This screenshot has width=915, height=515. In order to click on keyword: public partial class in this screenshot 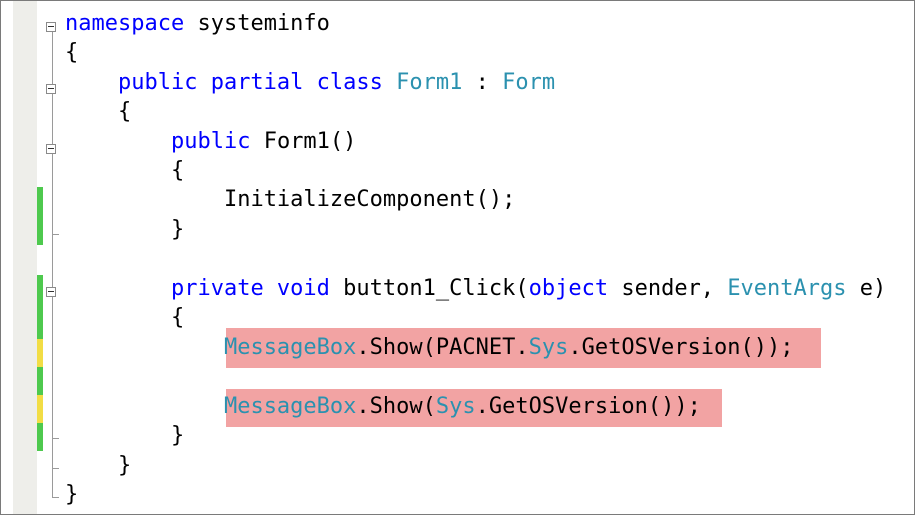, I will do `click(250, 82)`.